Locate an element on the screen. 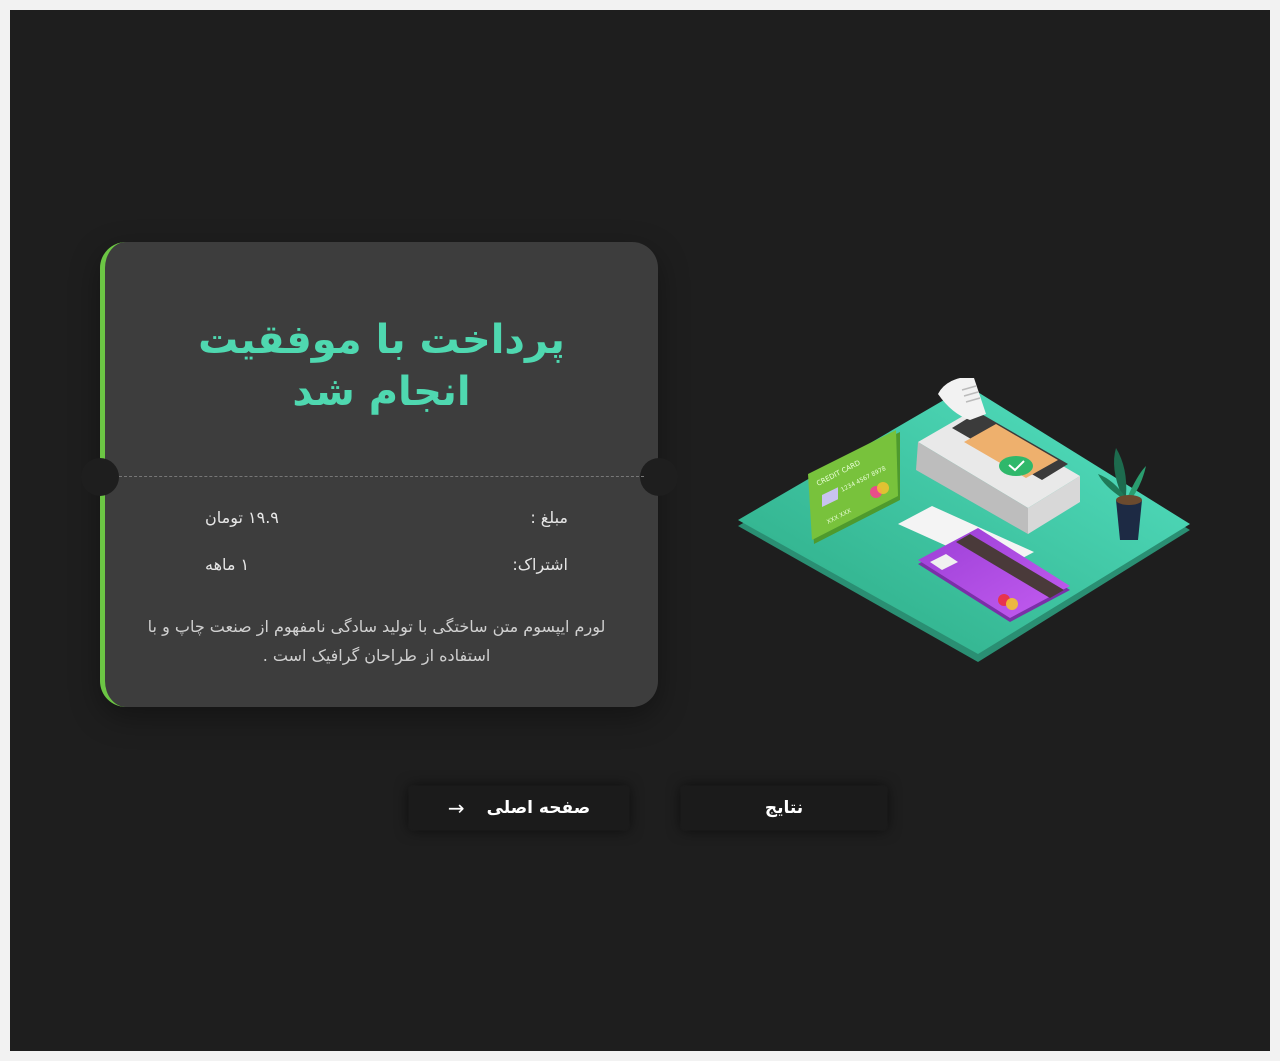 This screenshot has height=1061, width=1280. success-title: پرداخت با موفقیت انجام شد is located at coordinates (381, 366).